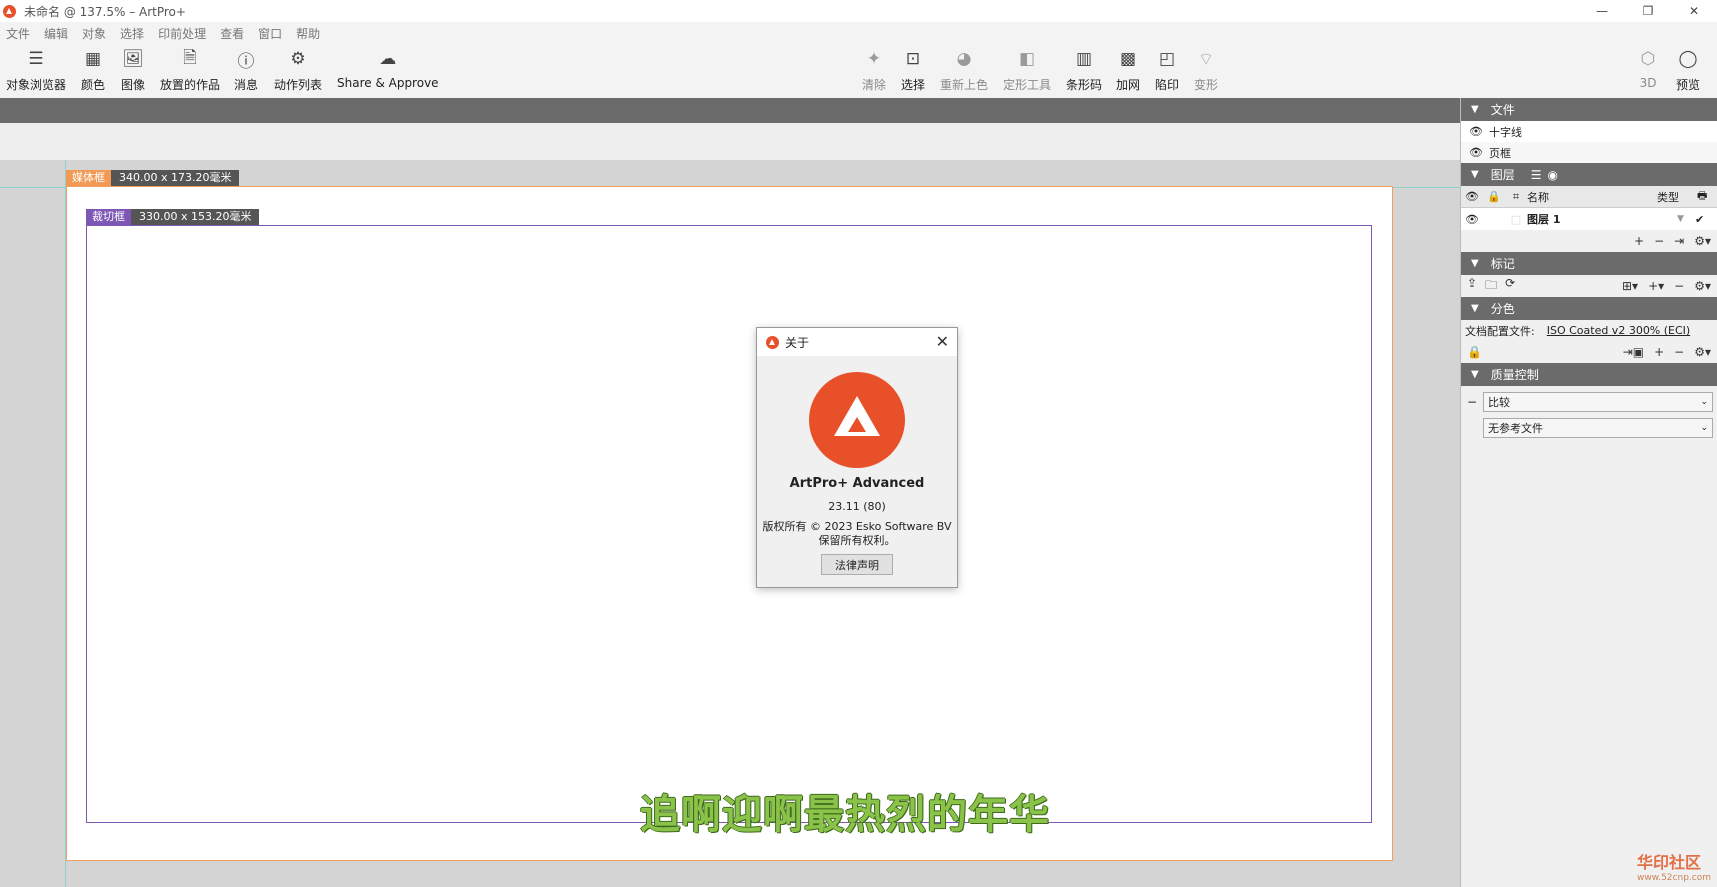  Describe the element at coordinates (1656, 286) in the screenshot. I see `add-mark-button: +▾` at that location.